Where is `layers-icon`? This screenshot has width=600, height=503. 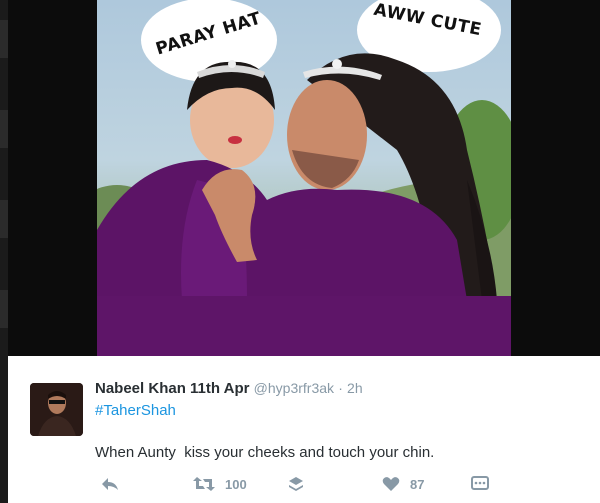
layers-icon is located at coordinates (296, 484).